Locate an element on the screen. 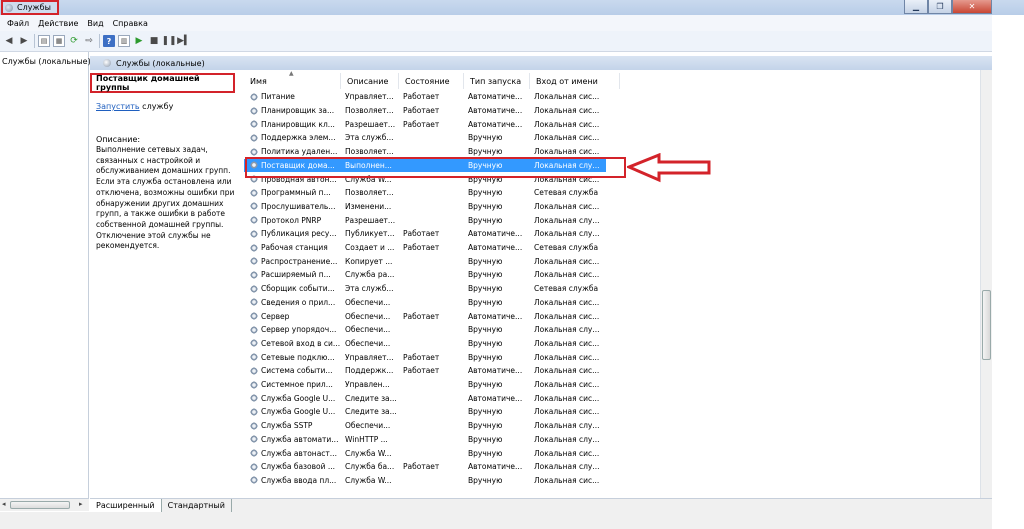 Image resolution: width=1024 pixels, height=529 pixels. column-header-startup-type: Тип запуска is located at coordinates (497, 81).